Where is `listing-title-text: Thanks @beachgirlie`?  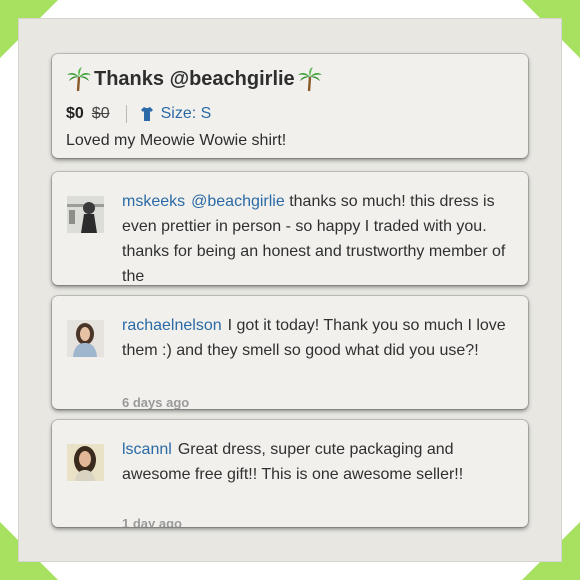
listing-title-text: Thanks @beachgirlie is located at coordinates (194, 78).